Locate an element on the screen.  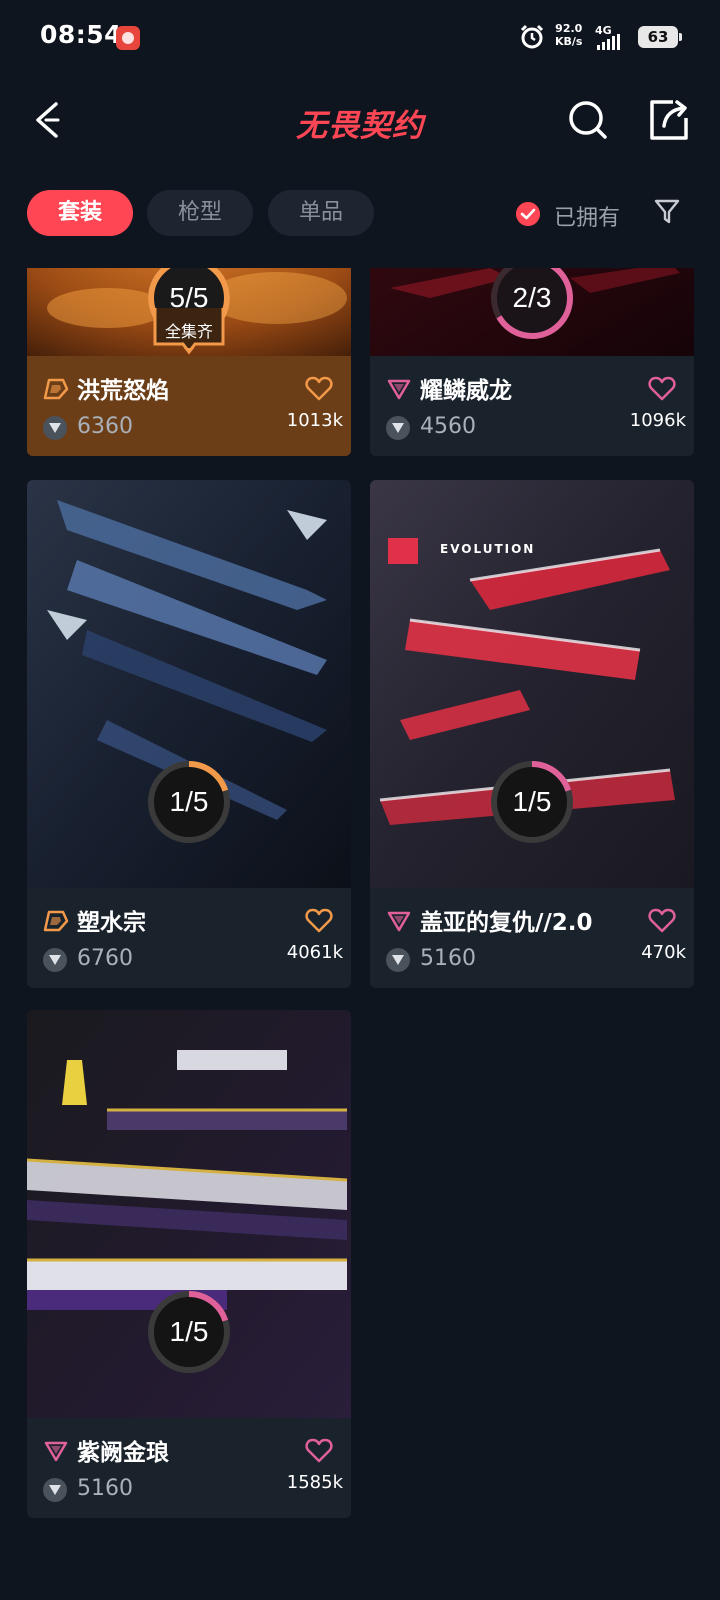
card-info: 塑水宗 6760 4061k is located at coordinates (189, 938).